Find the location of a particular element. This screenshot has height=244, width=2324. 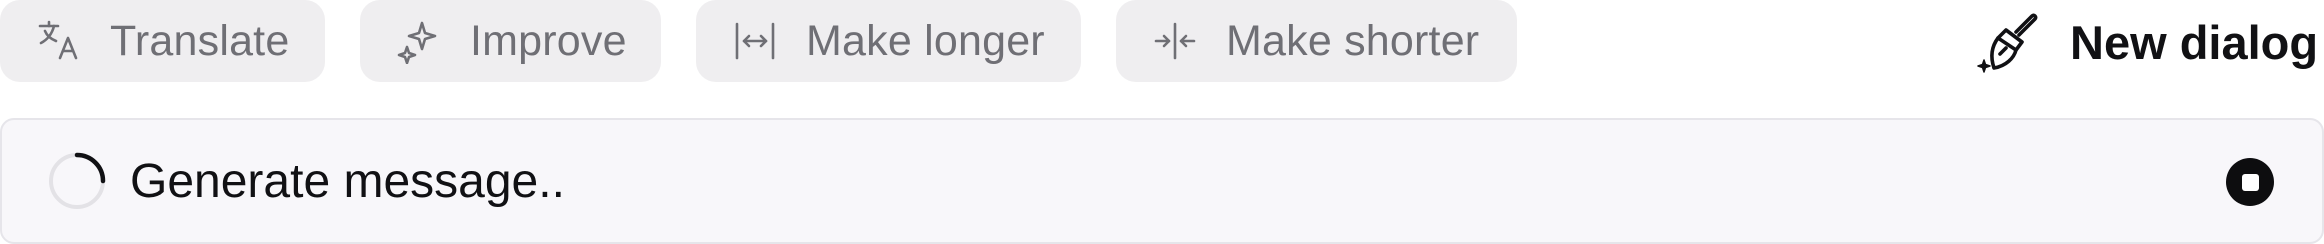

new-dialog-label: New dialog is located at coordinates (2194, 42).